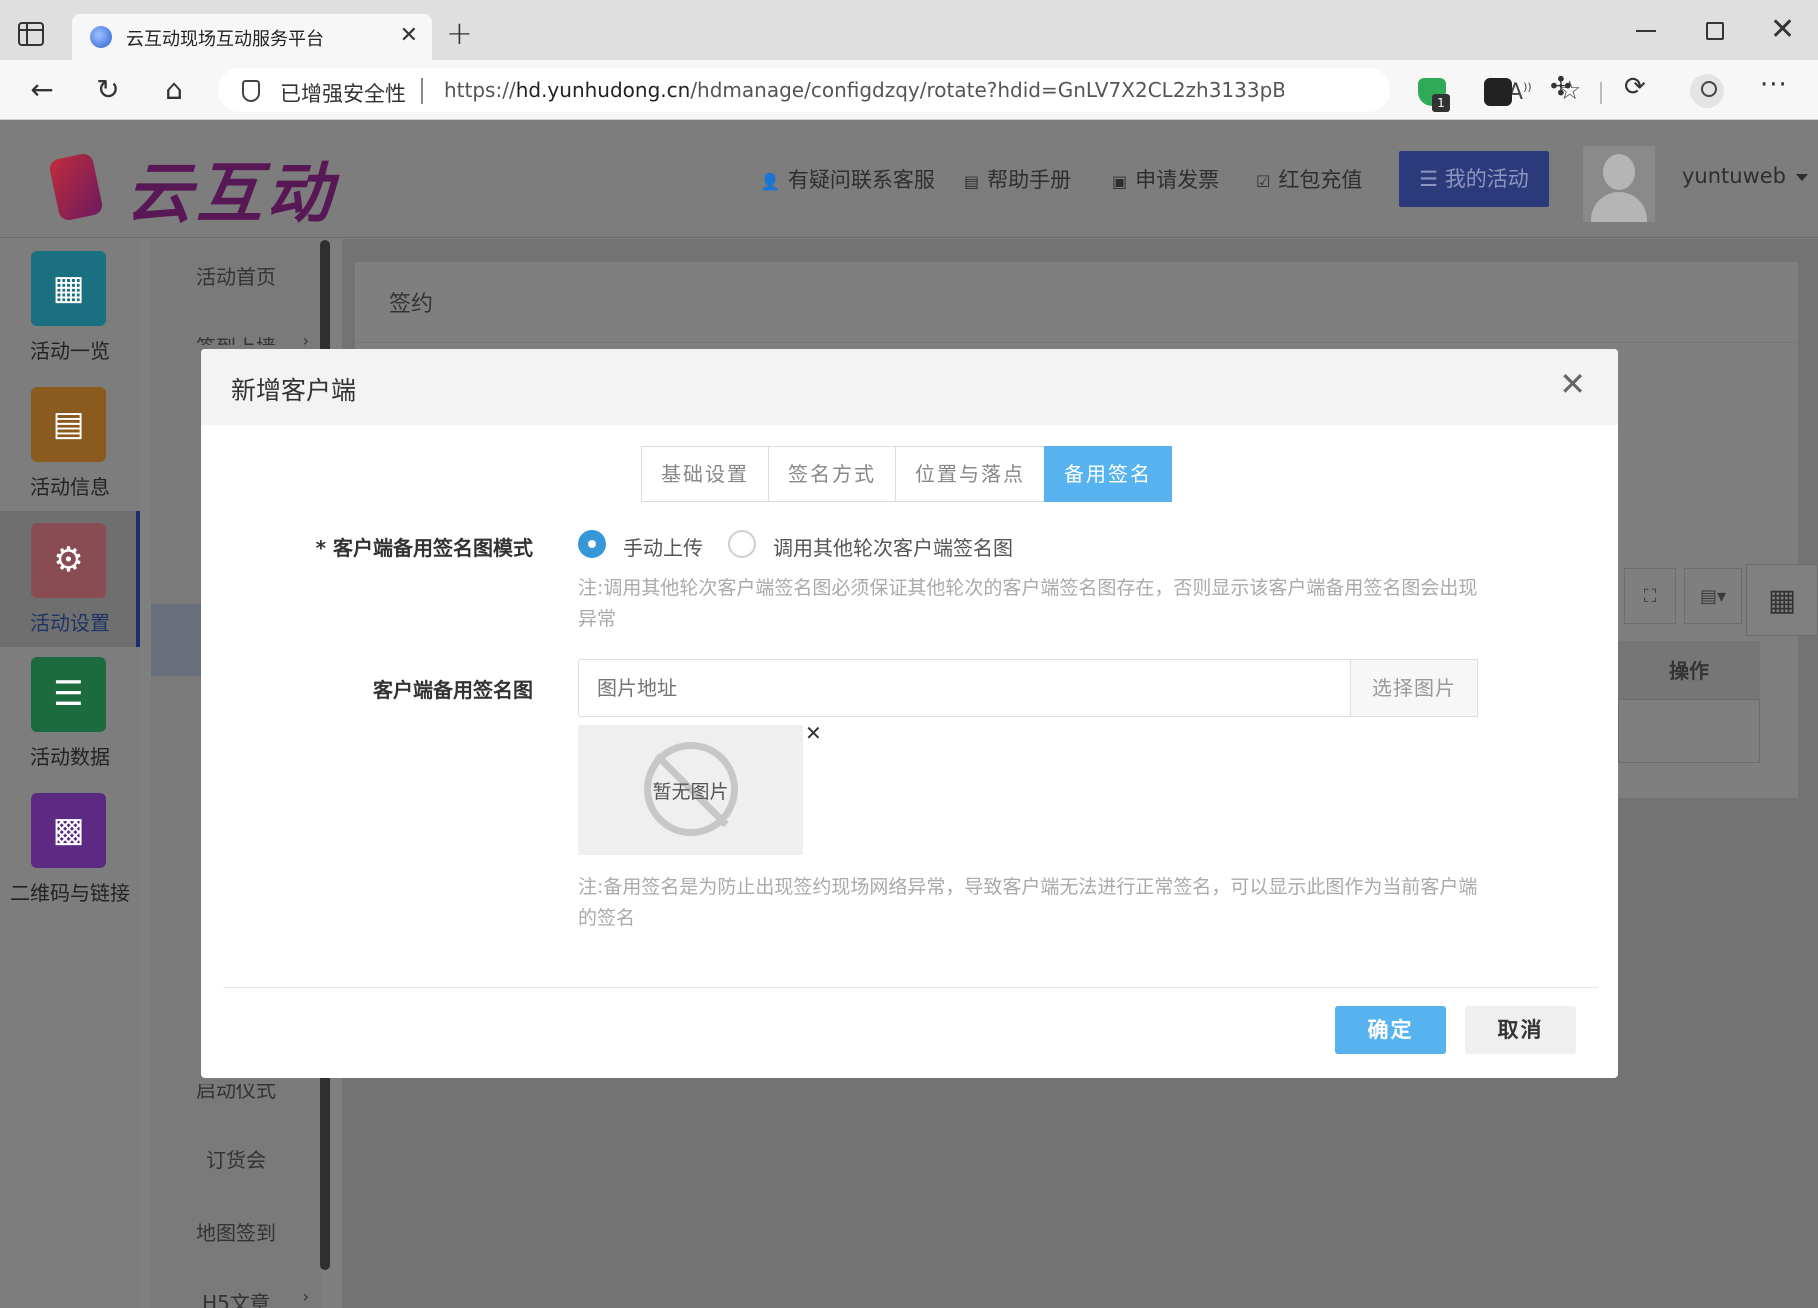 This screenshot has height=1308, width=1818. What do you see at coordinates (424, 548) in the screenshot?
I see `mode-label: * 客户端备用签名图模式` at bounding box center [424, 548].